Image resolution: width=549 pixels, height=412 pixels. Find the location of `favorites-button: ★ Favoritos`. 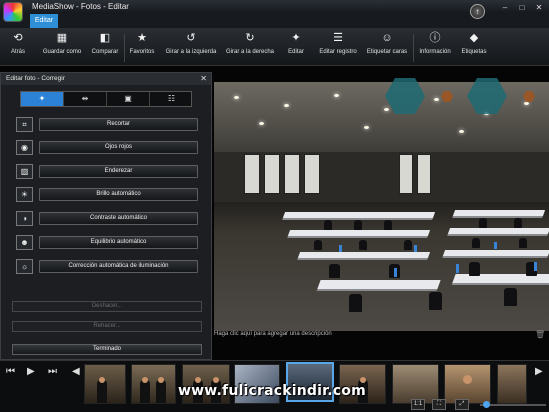

favorites-button: ★ Favoritos is located at coordinates (142, 43).